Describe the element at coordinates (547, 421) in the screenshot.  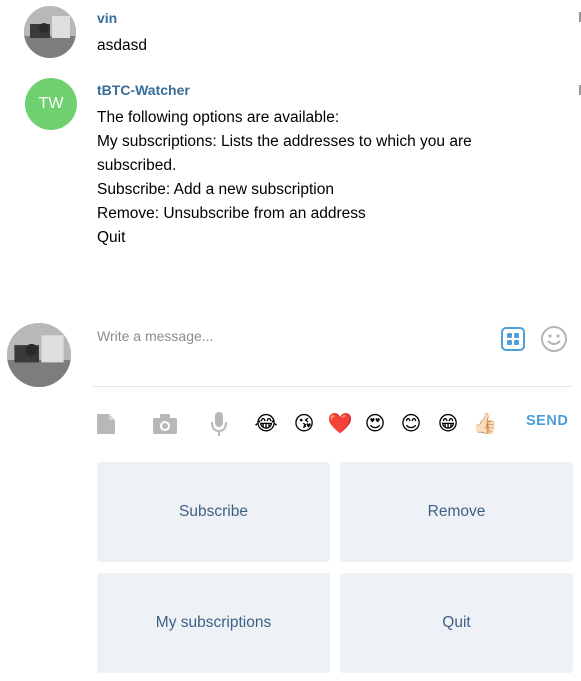
I see `send-button: SEND` at that location.